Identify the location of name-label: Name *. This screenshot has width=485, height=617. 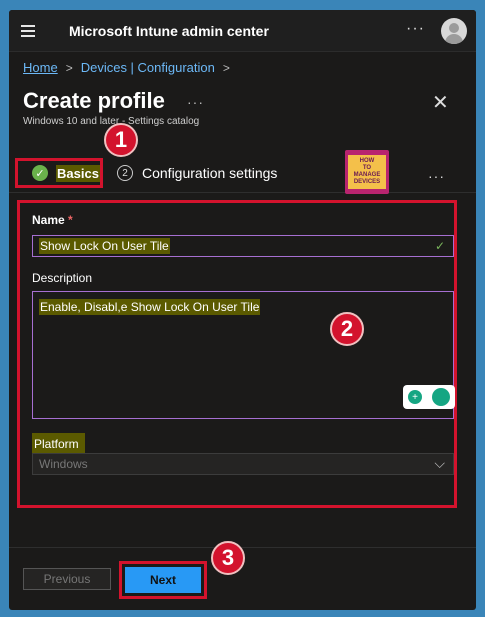
(52, 220).